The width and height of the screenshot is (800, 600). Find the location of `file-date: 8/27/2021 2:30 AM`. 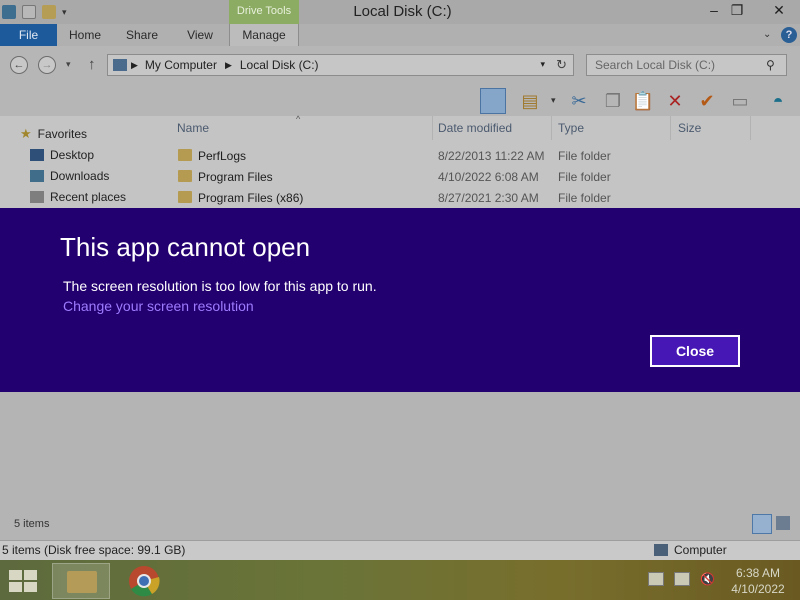

file-date: 8/27/2021 2:30 AM is located at coordinates (488, 198).